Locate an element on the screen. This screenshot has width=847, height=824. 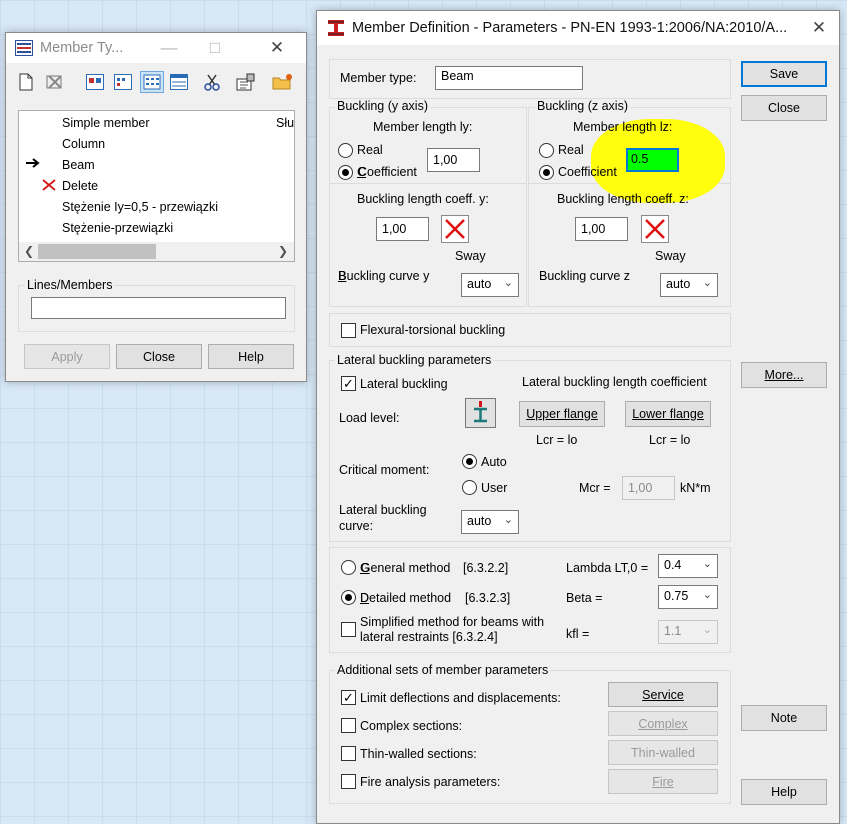
thin-walled-label: Thin-walled sections: is located at coordinates (418, 754).